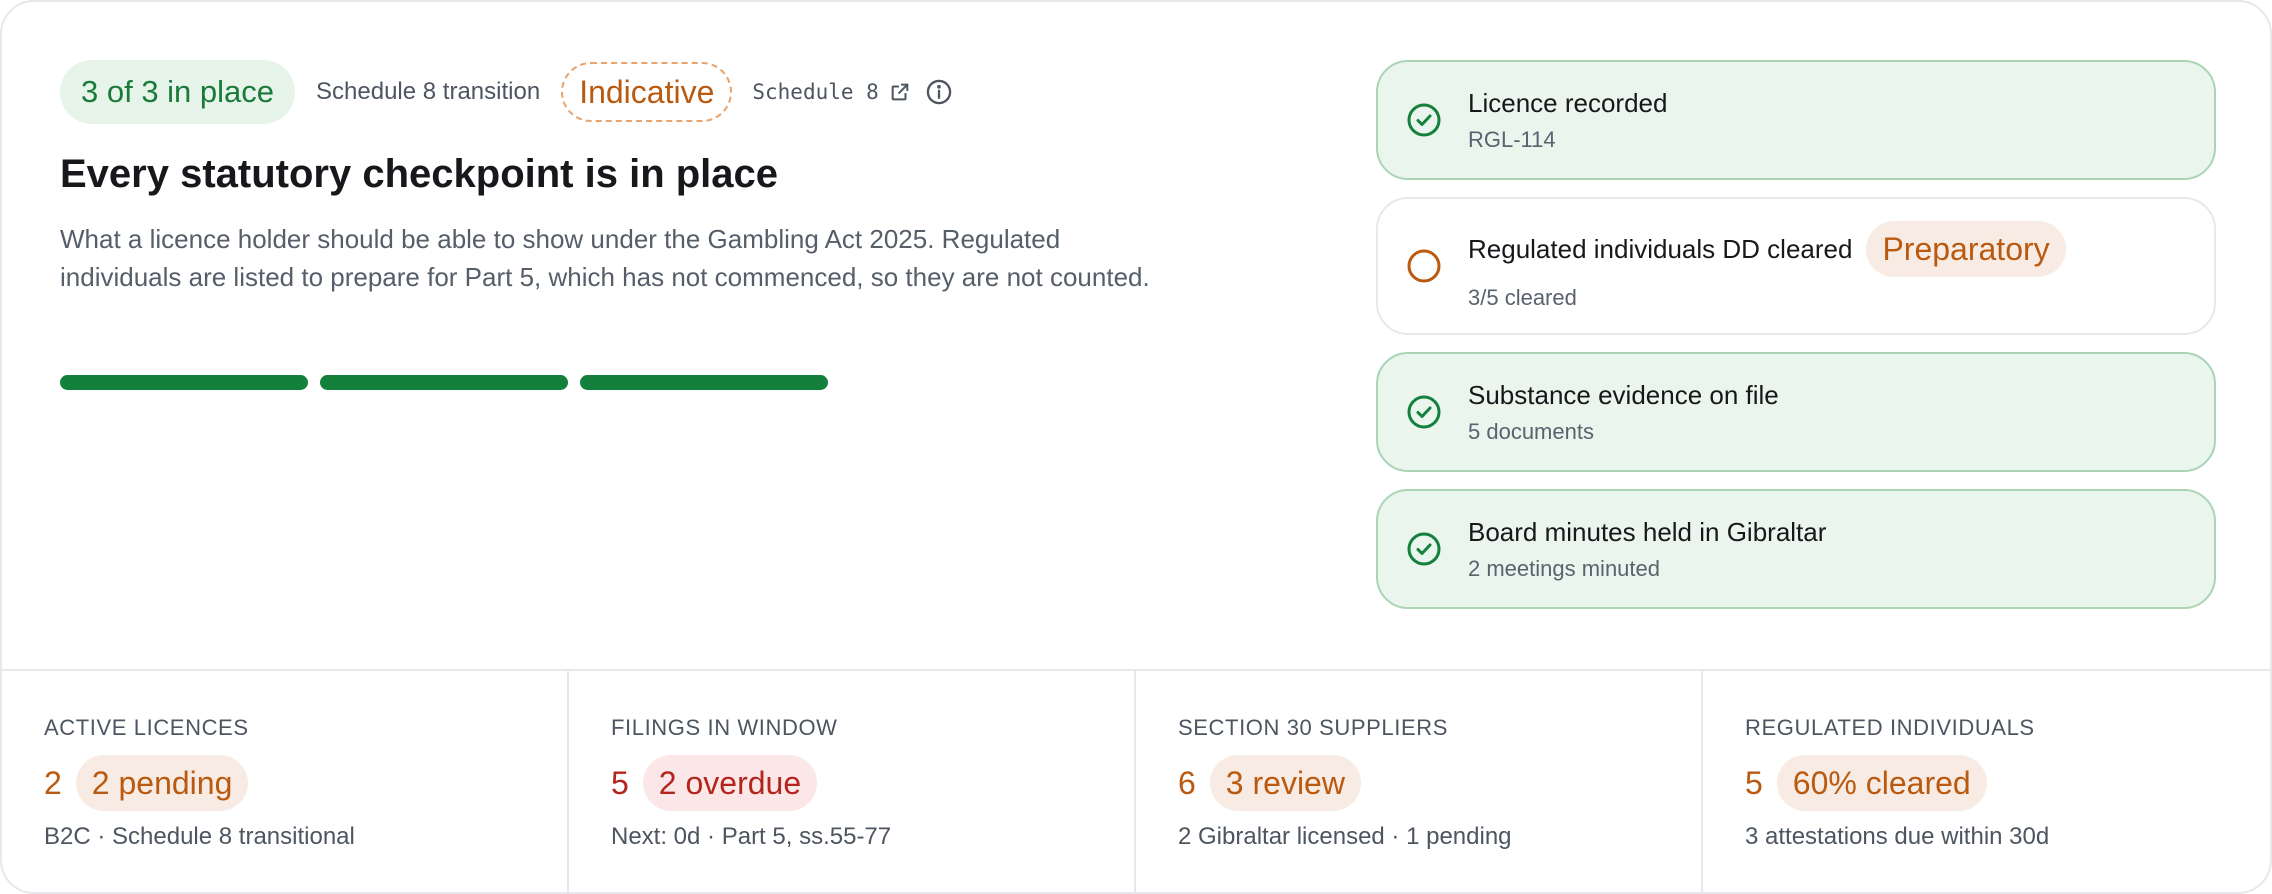 This screenshot has height=894, width=2272. What do you see at coordinates (1187, 782) in the screenshot?
I see `stat-value: 6` at bounding box center [1187, 782].